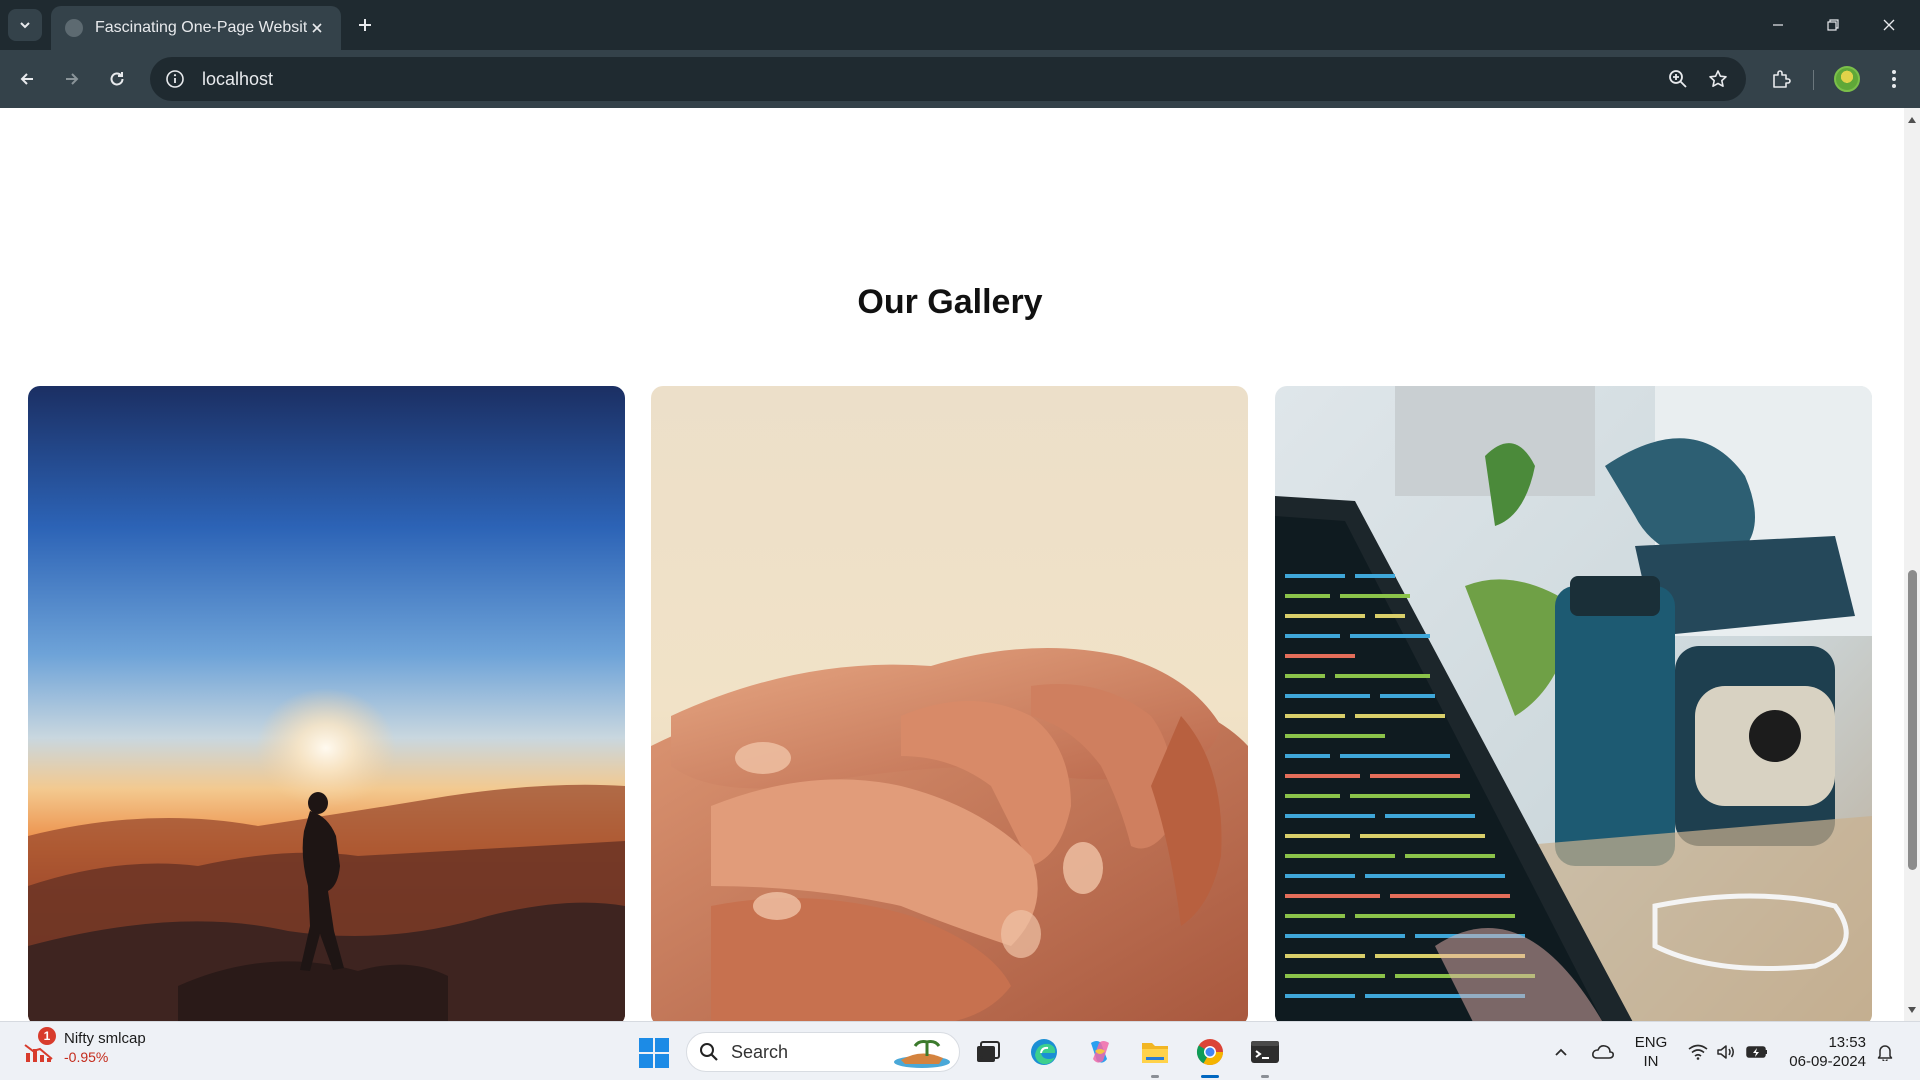 The height and width of the screenshot is (1080, 1920). I want to click on widget-change: -0.95%, so click(86, 1057).